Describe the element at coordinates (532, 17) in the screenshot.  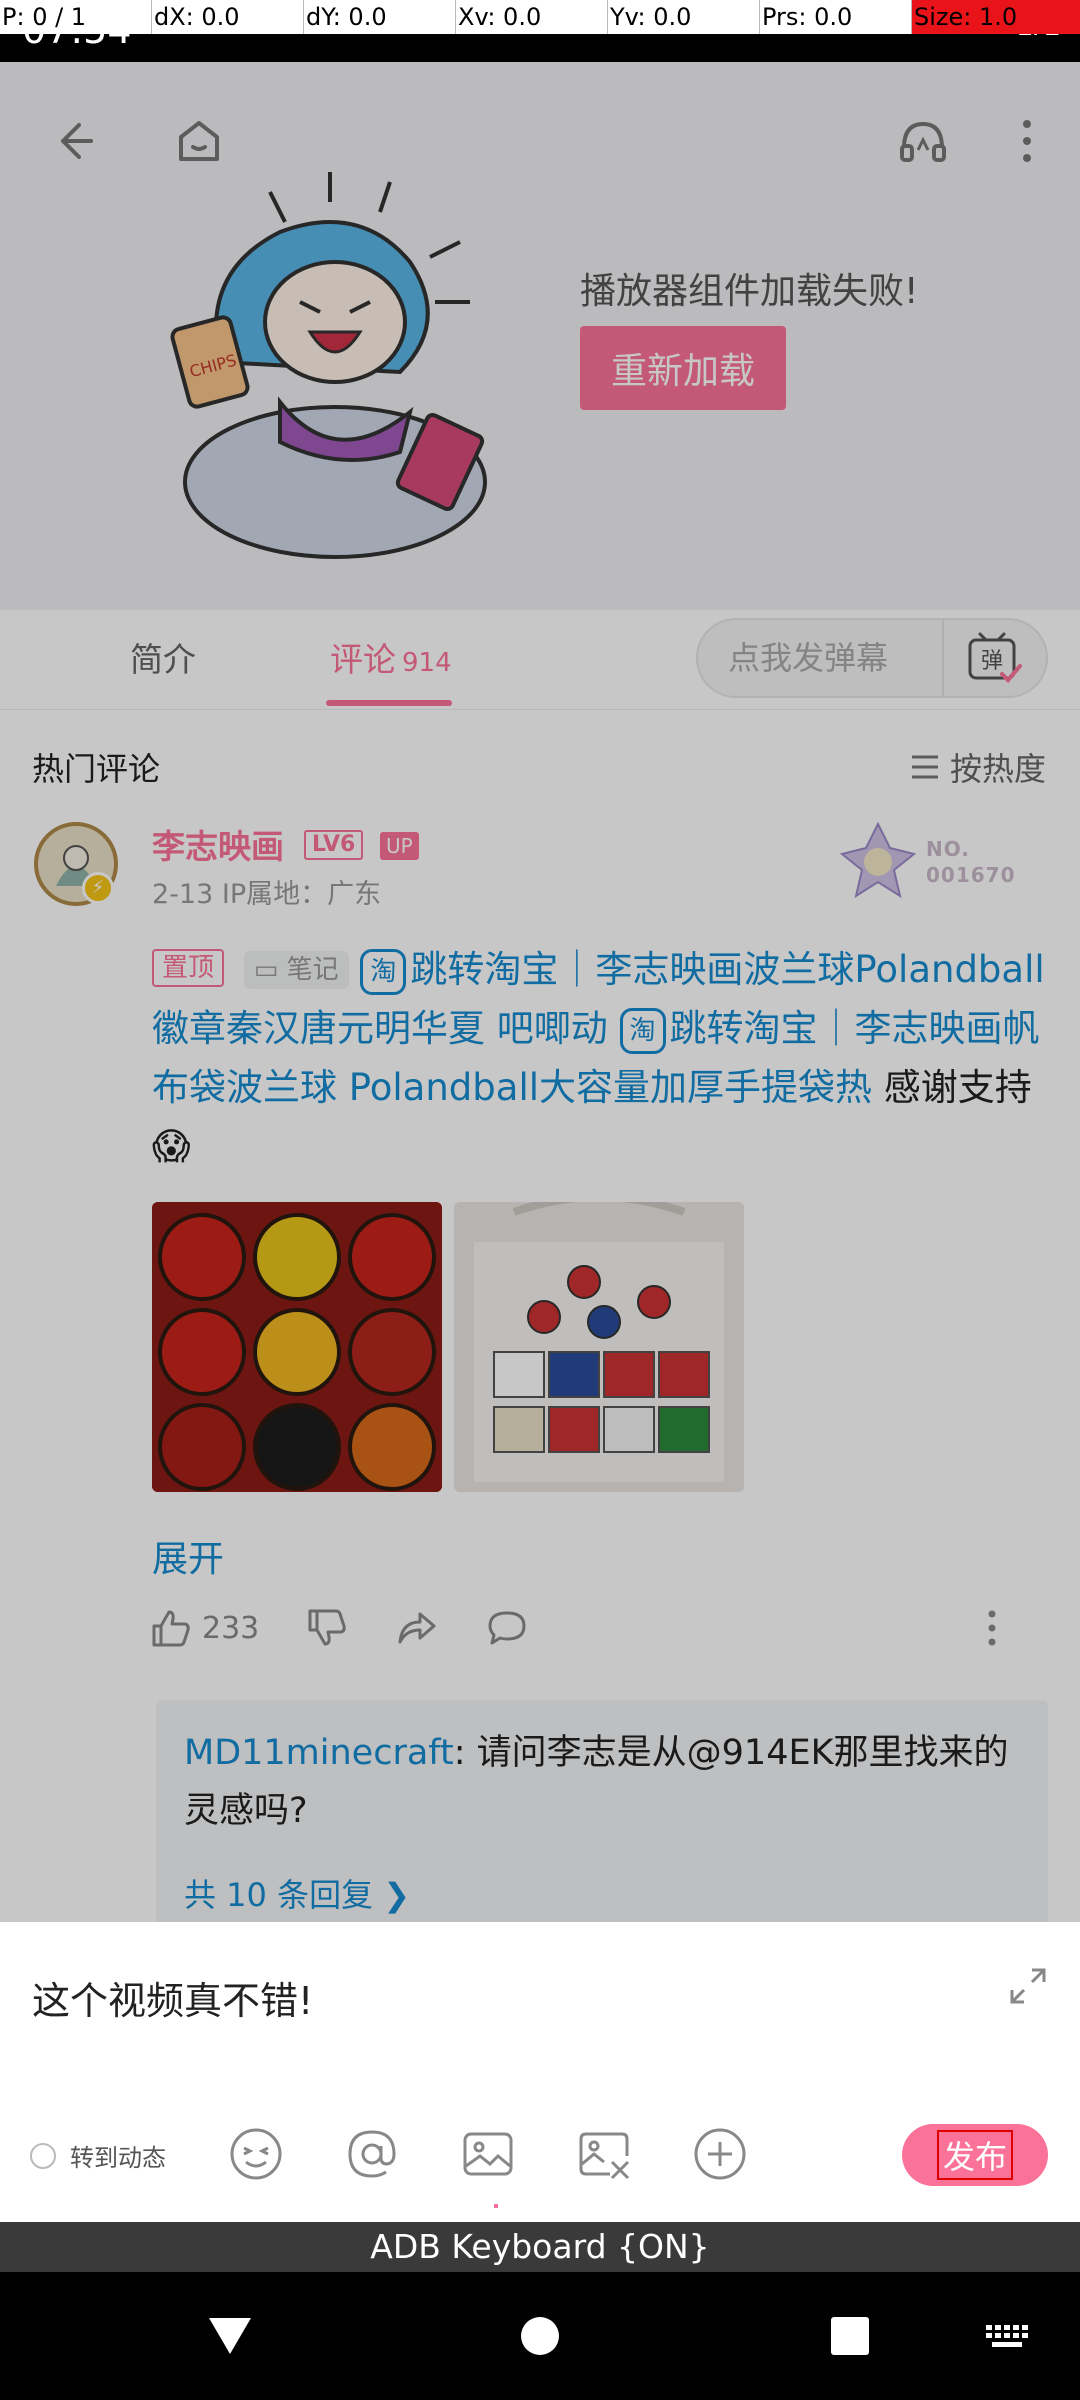
I see `debug-xv: Xv: 0.0` at that location.